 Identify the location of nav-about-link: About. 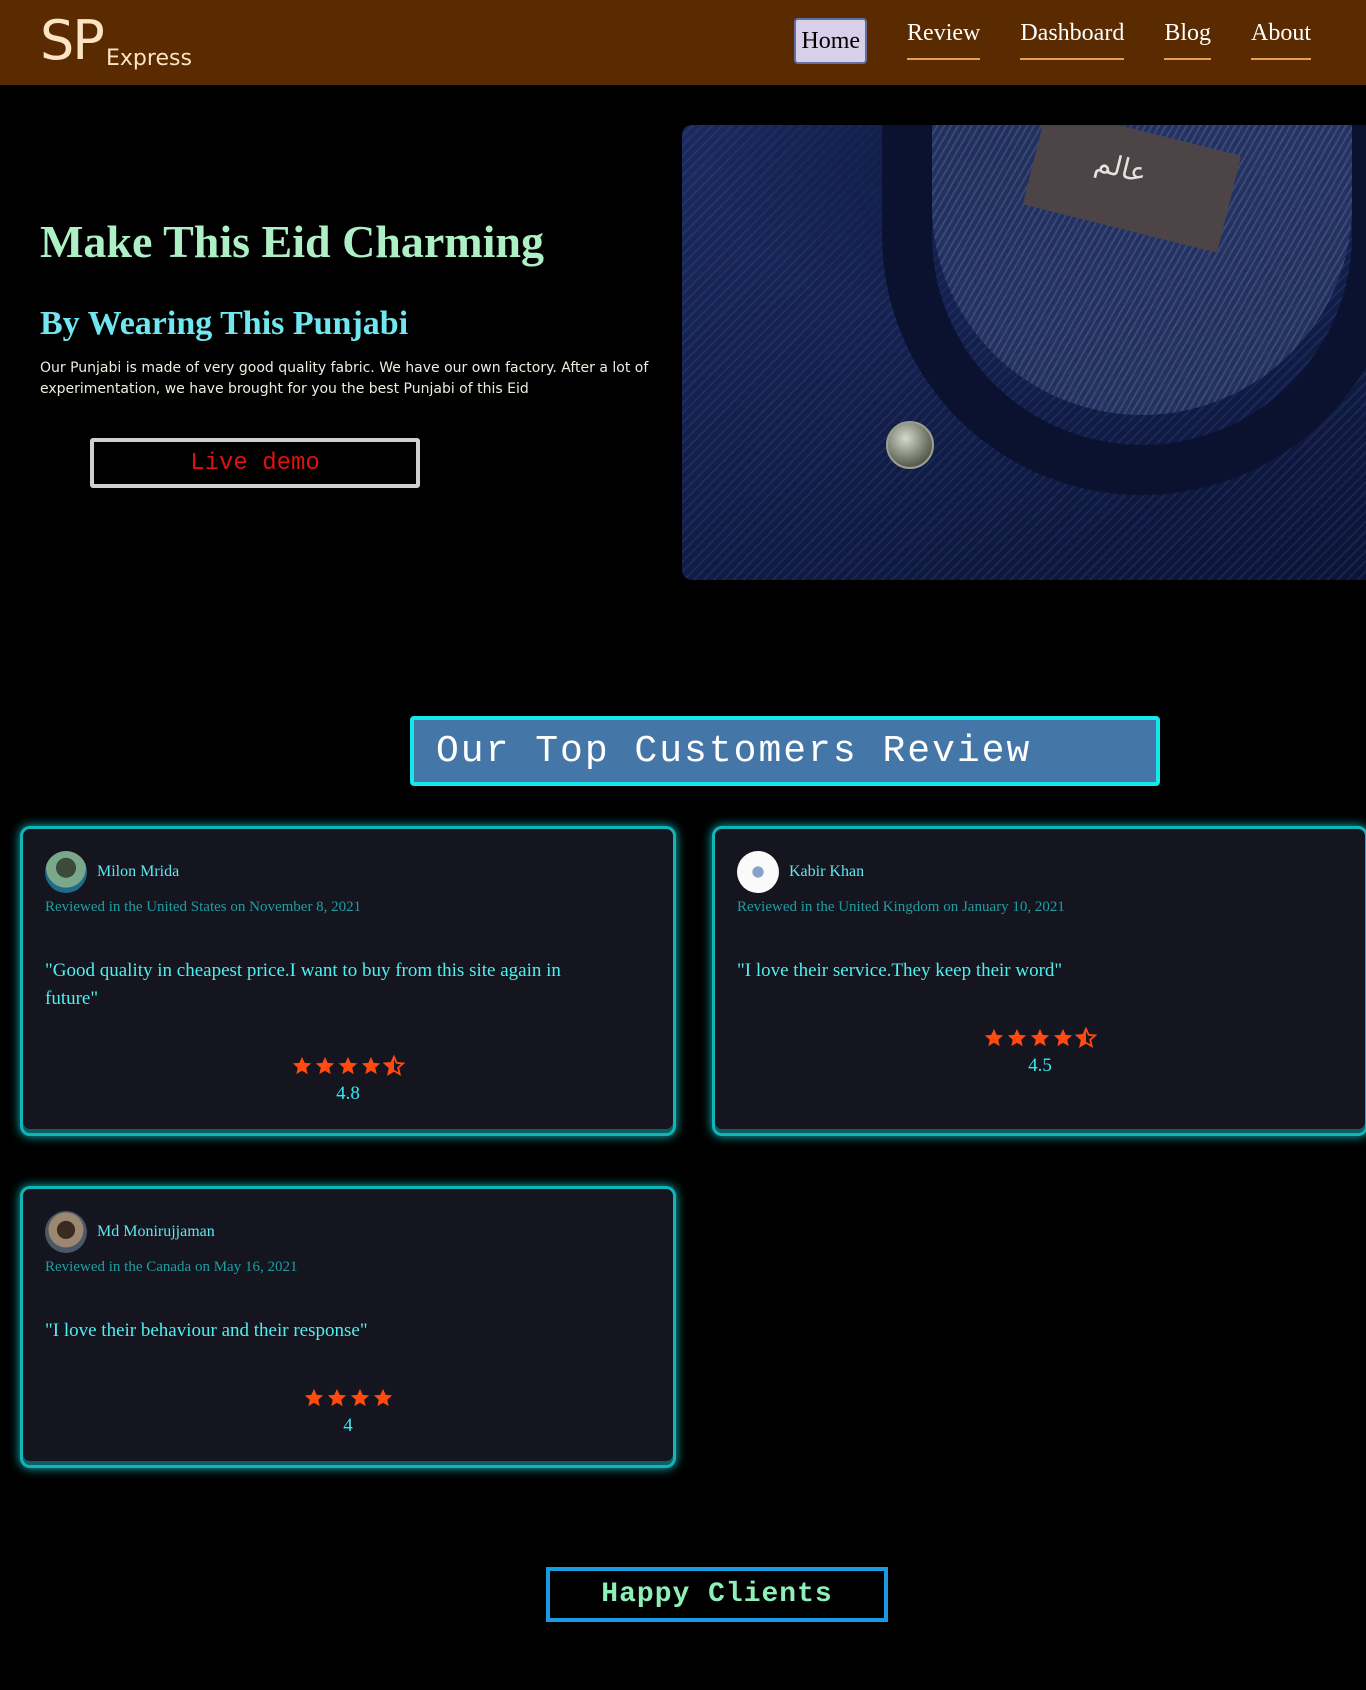
(1281, 39).